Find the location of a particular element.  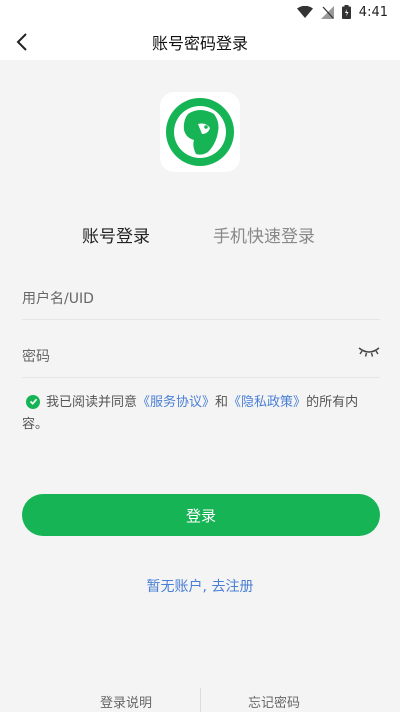

check-icon is located at coordinates (33, 401).